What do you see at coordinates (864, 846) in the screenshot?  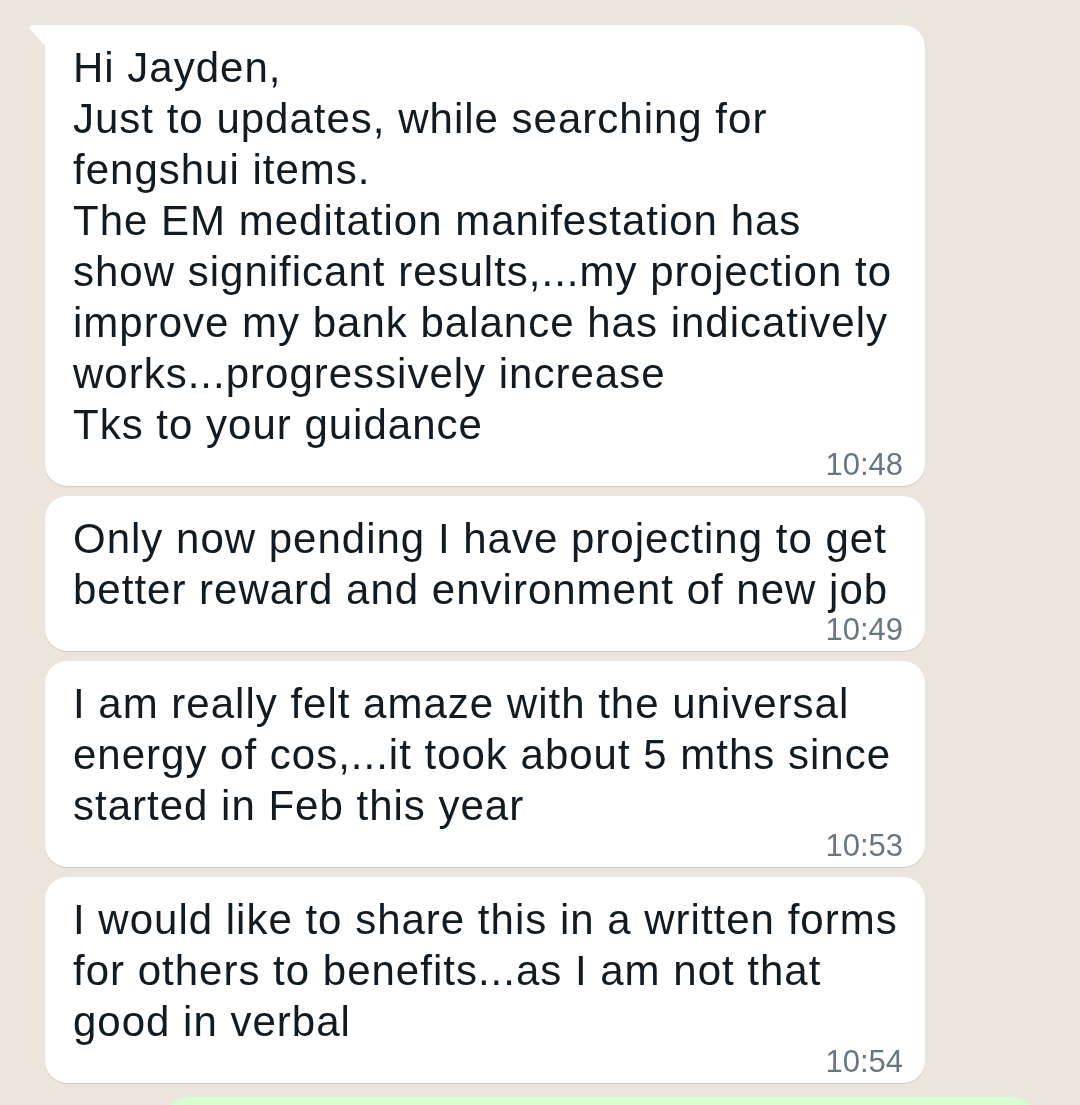 I see `message-time: 10:53` at bounding box center [864, 846].